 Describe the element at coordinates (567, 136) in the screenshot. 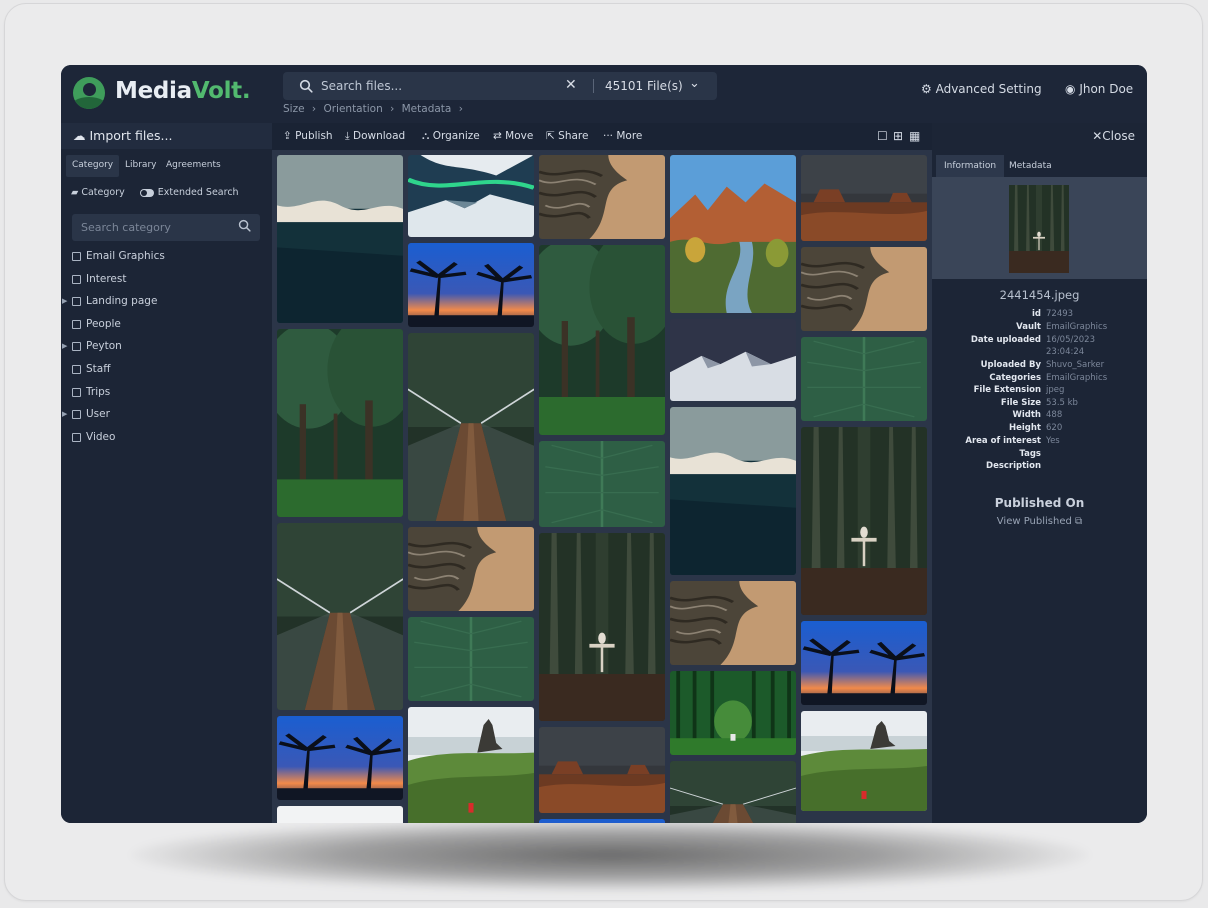

I see `share-button: ⇱ Share` at that location.